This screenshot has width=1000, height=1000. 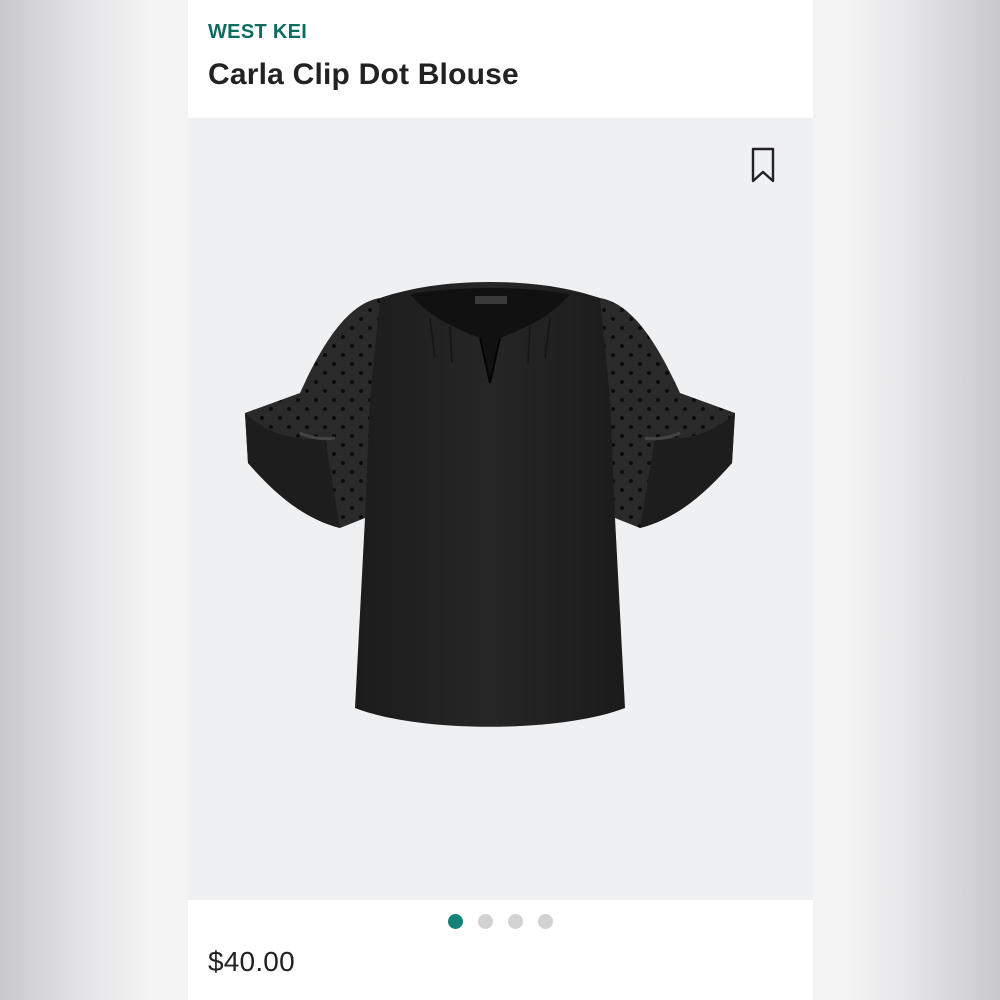 I want to click on carousel-indicators, so click(x=500, y=921).